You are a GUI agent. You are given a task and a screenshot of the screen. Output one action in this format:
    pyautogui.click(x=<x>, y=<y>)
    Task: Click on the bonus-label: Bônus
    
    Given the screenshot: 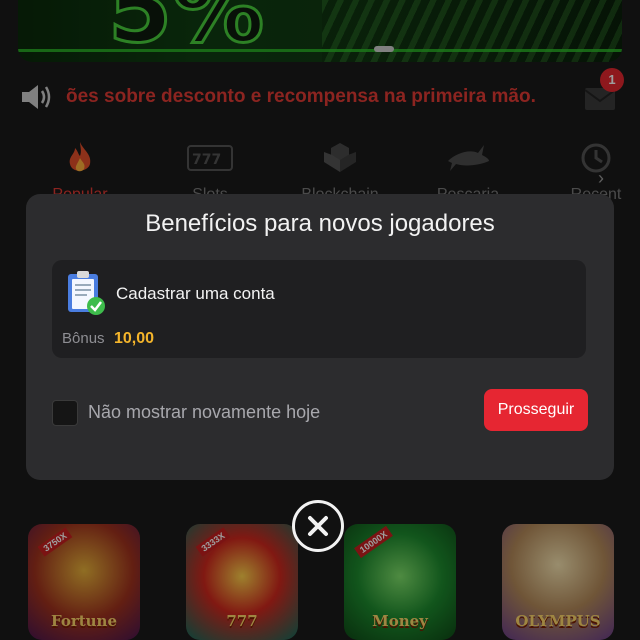 What is the action you would take?
    pyautogui.click(x=83, y=338)
    